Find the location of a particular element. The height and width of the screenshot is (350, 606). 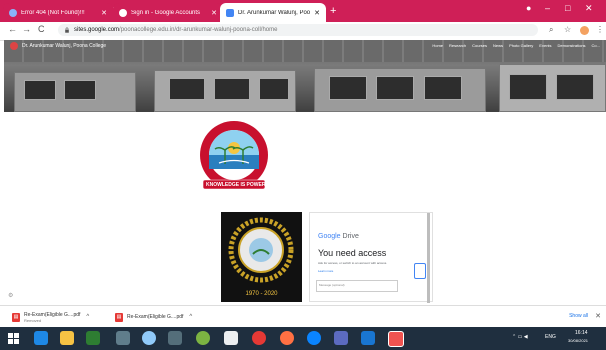

reload-button: C is located at coordinates (41, 29).